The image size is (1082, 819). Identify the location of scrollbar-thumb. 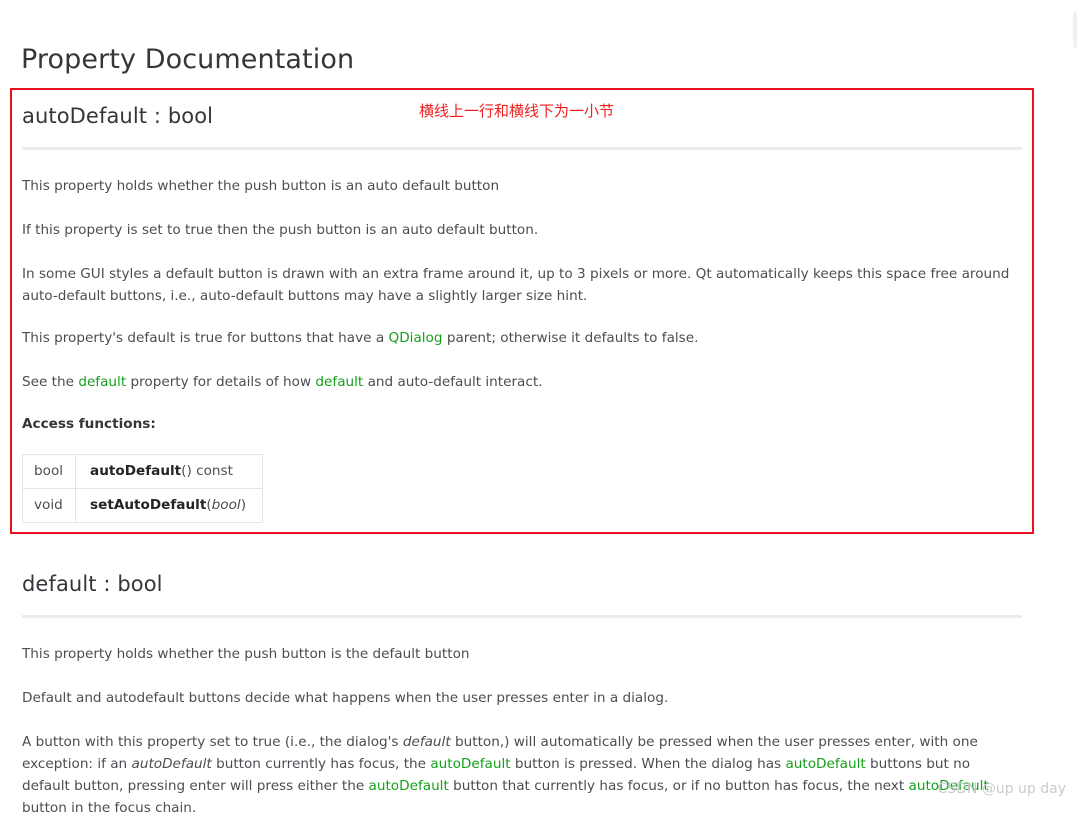
(1075, 30).